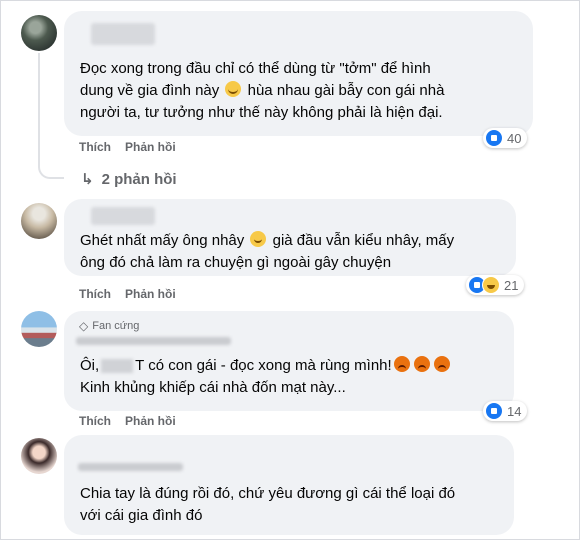  What do you see at coordinates (511, 285) in the screenshot?
I see `reaction-count: 21` at bounding box center [511, 285].